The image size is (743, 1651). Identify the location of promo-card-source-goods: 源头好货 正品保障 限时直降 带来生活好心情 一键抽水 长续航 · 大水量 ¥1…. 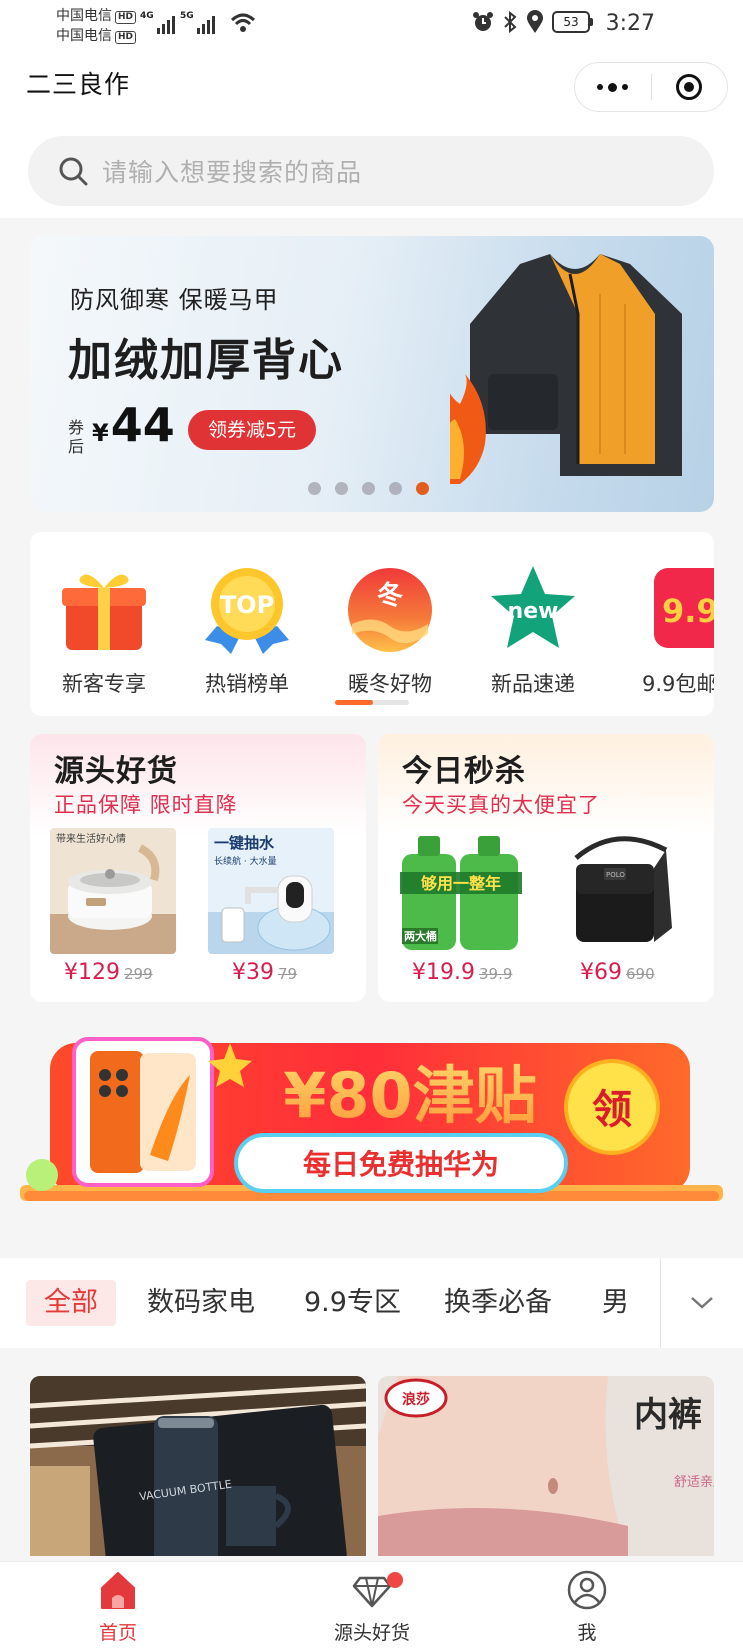
(198, 868).